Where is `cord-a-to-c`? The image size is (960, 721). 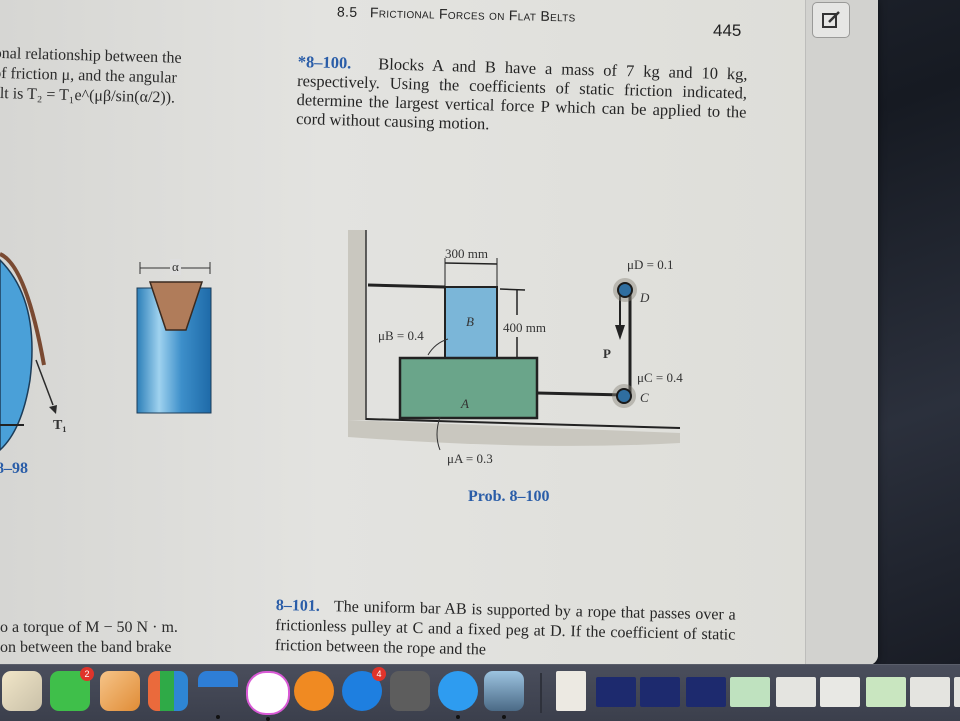
cord-a-to-c is located at coordinates (581, 394).